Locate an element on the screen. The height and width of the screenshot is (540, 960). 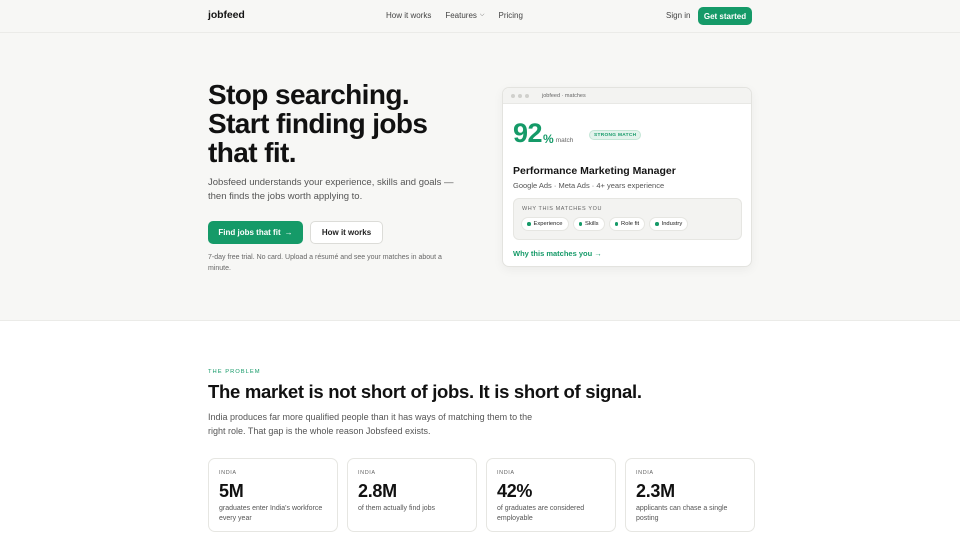
chip-industry: Industry is located at coordinates (669, 224).